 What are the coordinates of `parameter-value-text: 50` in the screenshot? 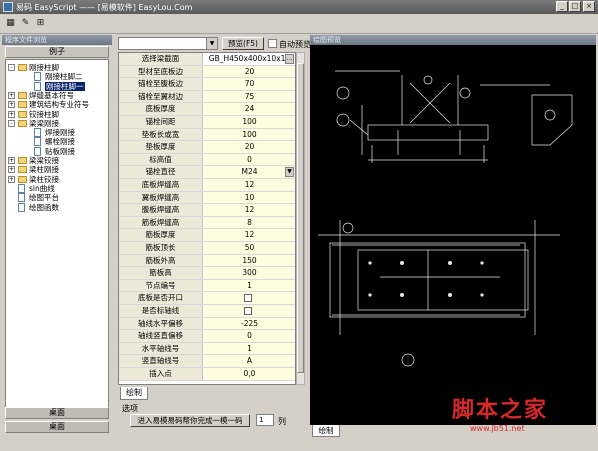 It's located at (249, 247).